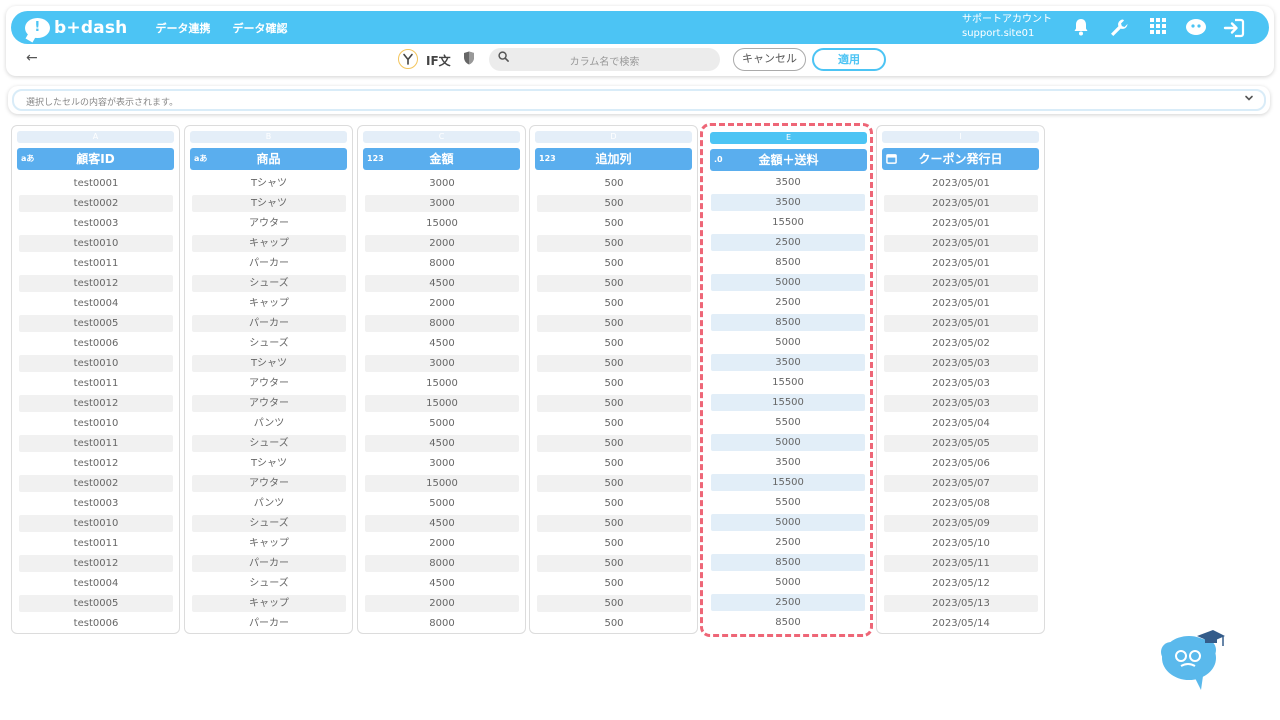  I want to click on cancel-button: キャンセル, so click(769, 59).